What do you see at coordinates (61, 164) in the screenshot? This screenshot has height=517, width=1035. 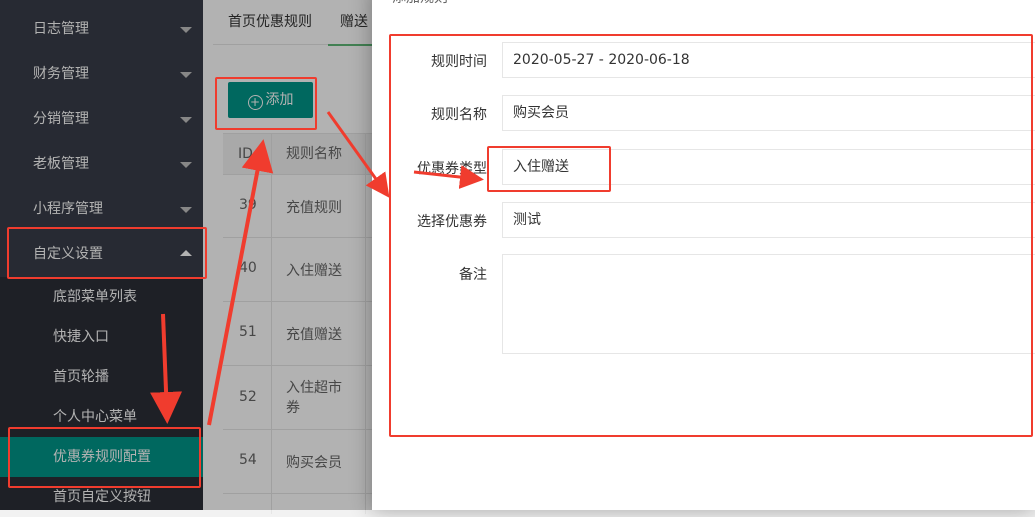 I see `menu-item-label: 老板管理` at bounding box center [61, 164].